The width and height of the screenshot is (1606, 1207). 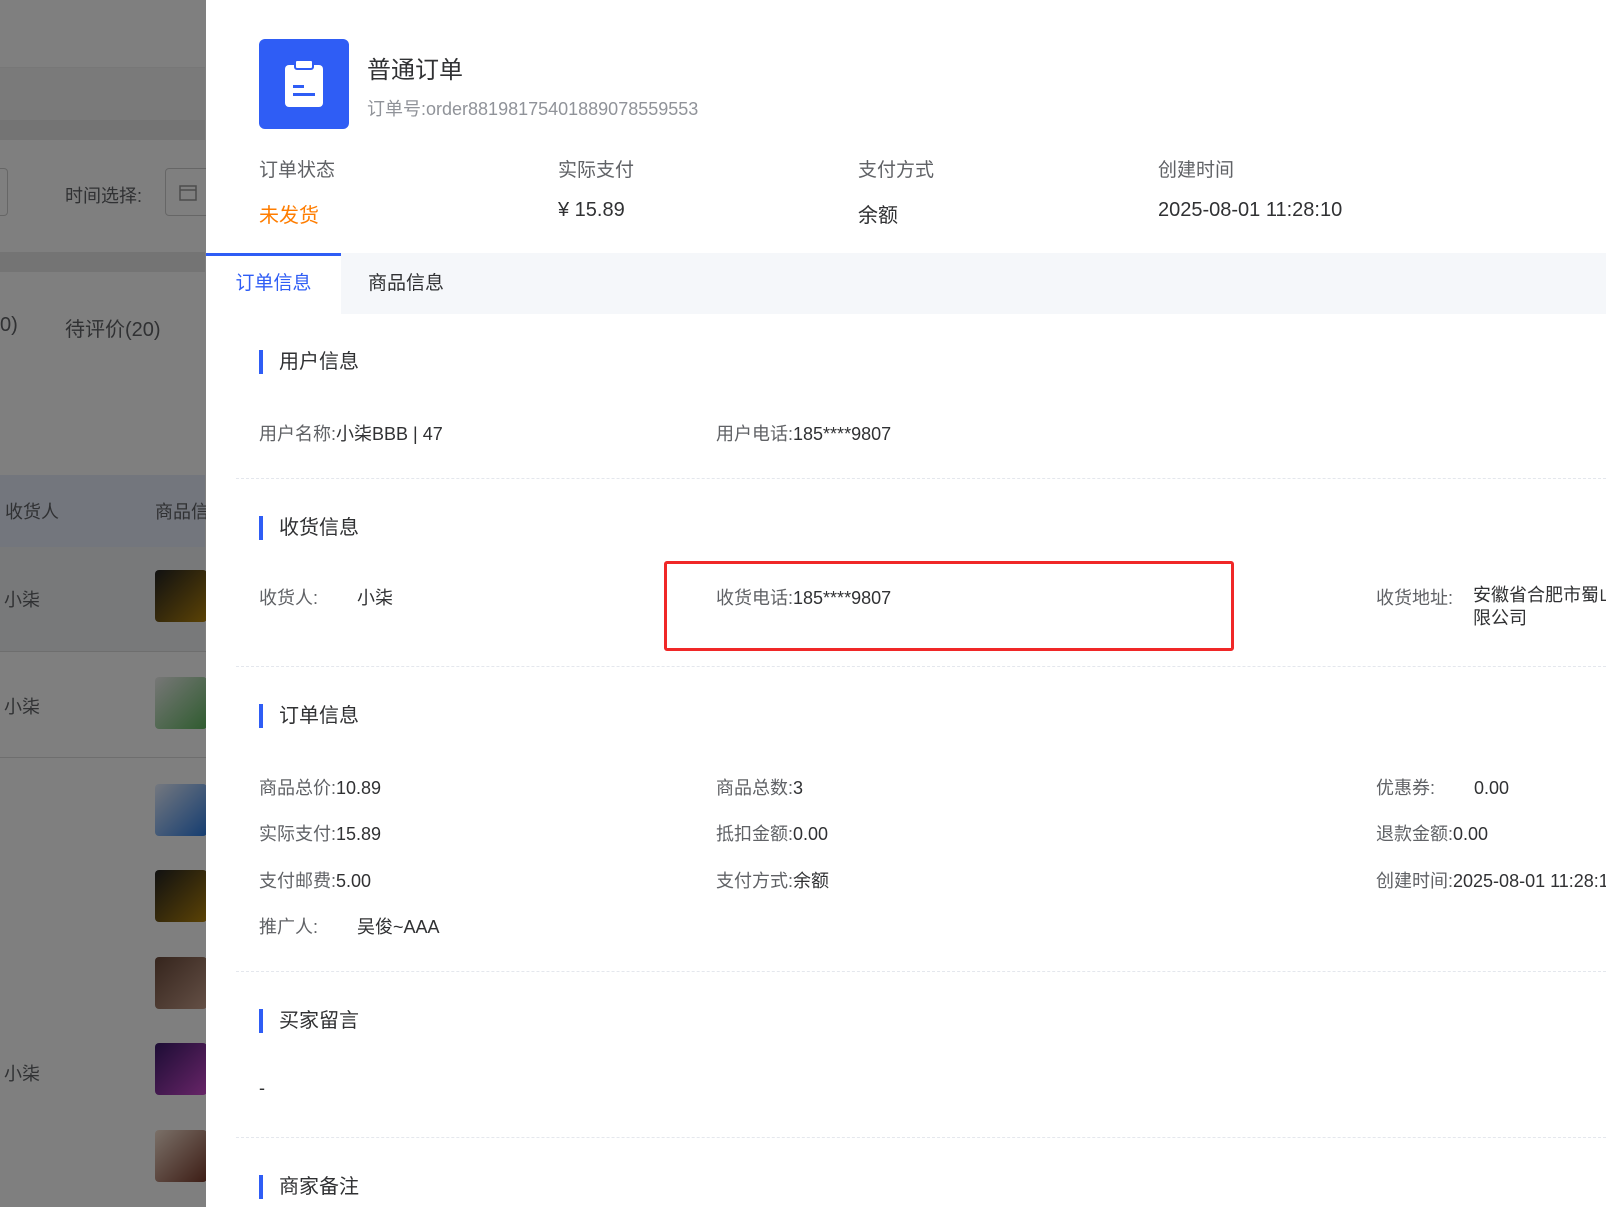 What do you see at coordinates (906, 283) in the screenshot?
I see `detail-tabs: 订单信息 商品信息` at bounding box center [906, 283].